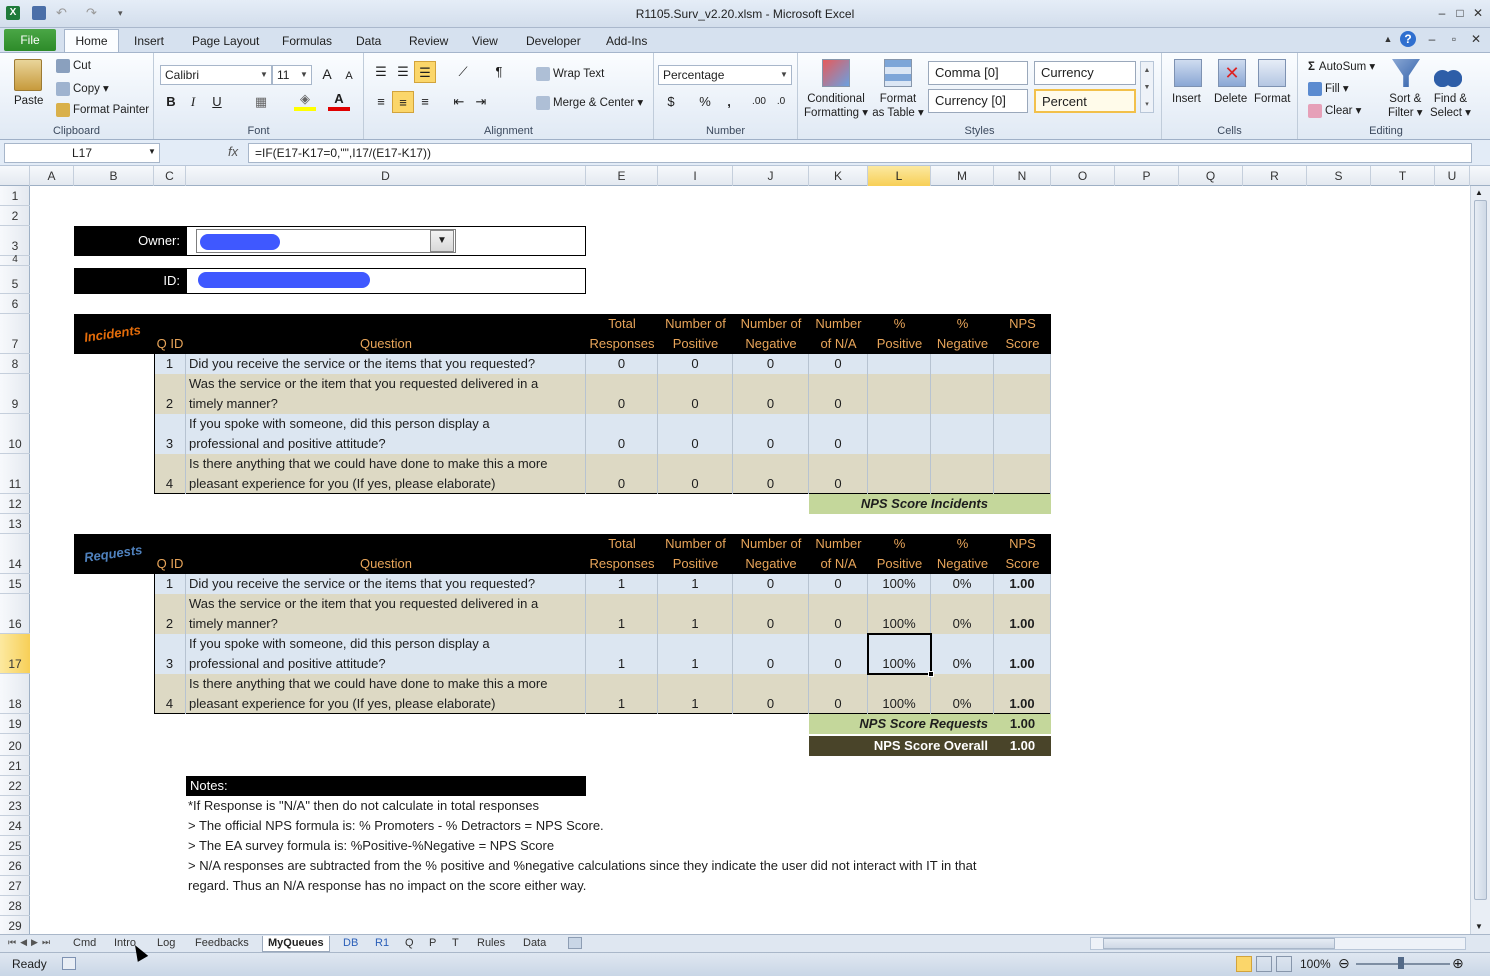  What do you see at coordinates (1460, 13) in the screenshot?
I see `maximize-icon: □` at bounding box center [1460, 13].